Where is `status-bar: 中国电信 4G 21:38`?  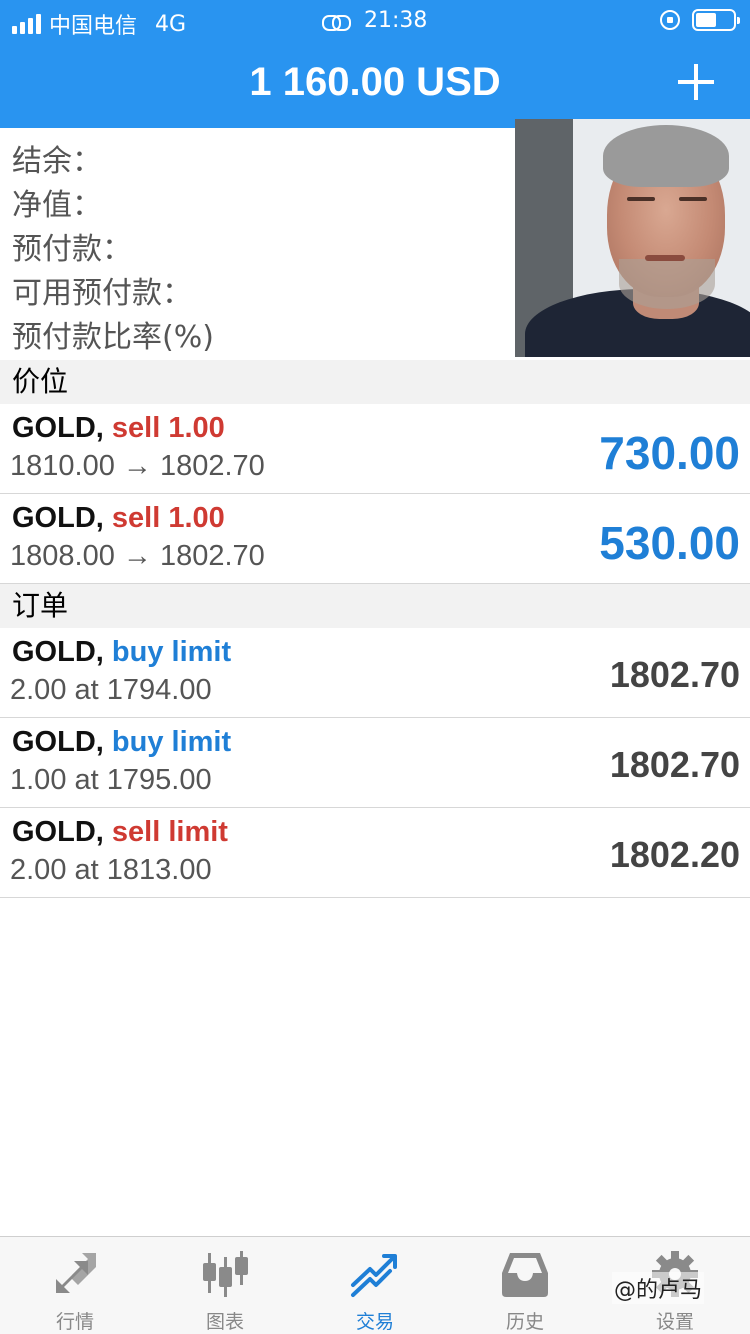
status-bar: 中国电信 4G 21:38 is located at coordinates (375, 20).